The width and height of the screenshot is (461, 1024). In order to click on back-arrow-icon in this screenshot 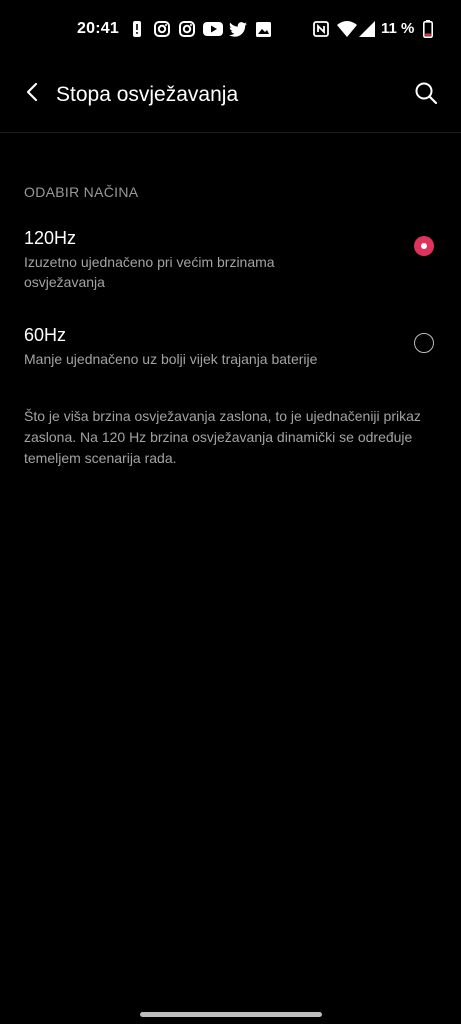, I will do `click(32, 94)`.